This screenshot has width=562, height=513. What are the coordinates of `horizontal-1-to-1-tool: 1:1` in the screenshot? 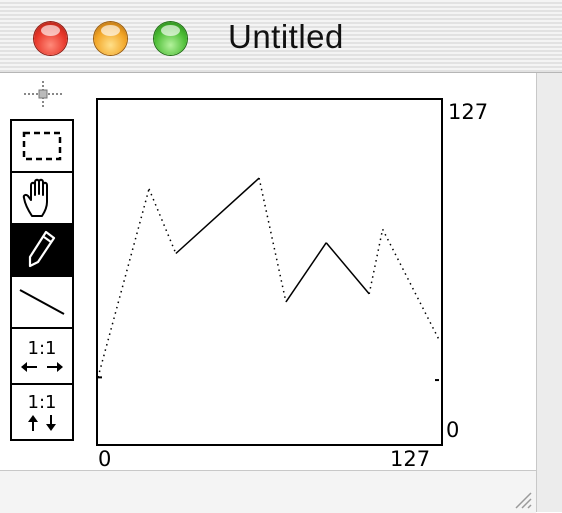 It's located at (42, 356).